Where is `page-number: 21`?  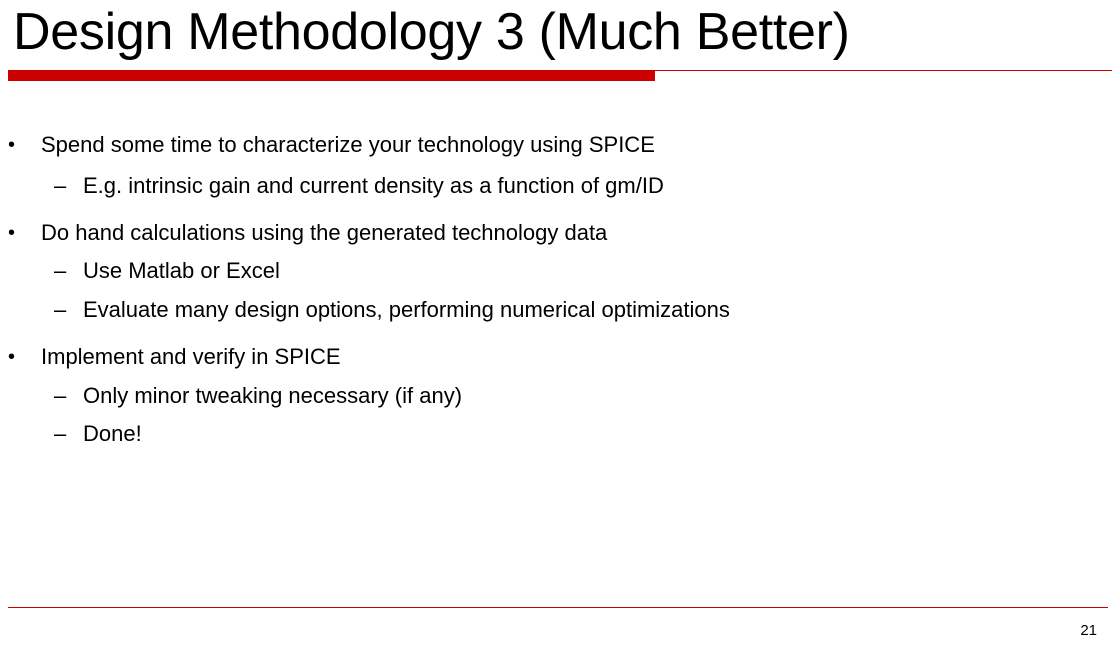
page-number: 21 is located at coordinates (1088, 630).